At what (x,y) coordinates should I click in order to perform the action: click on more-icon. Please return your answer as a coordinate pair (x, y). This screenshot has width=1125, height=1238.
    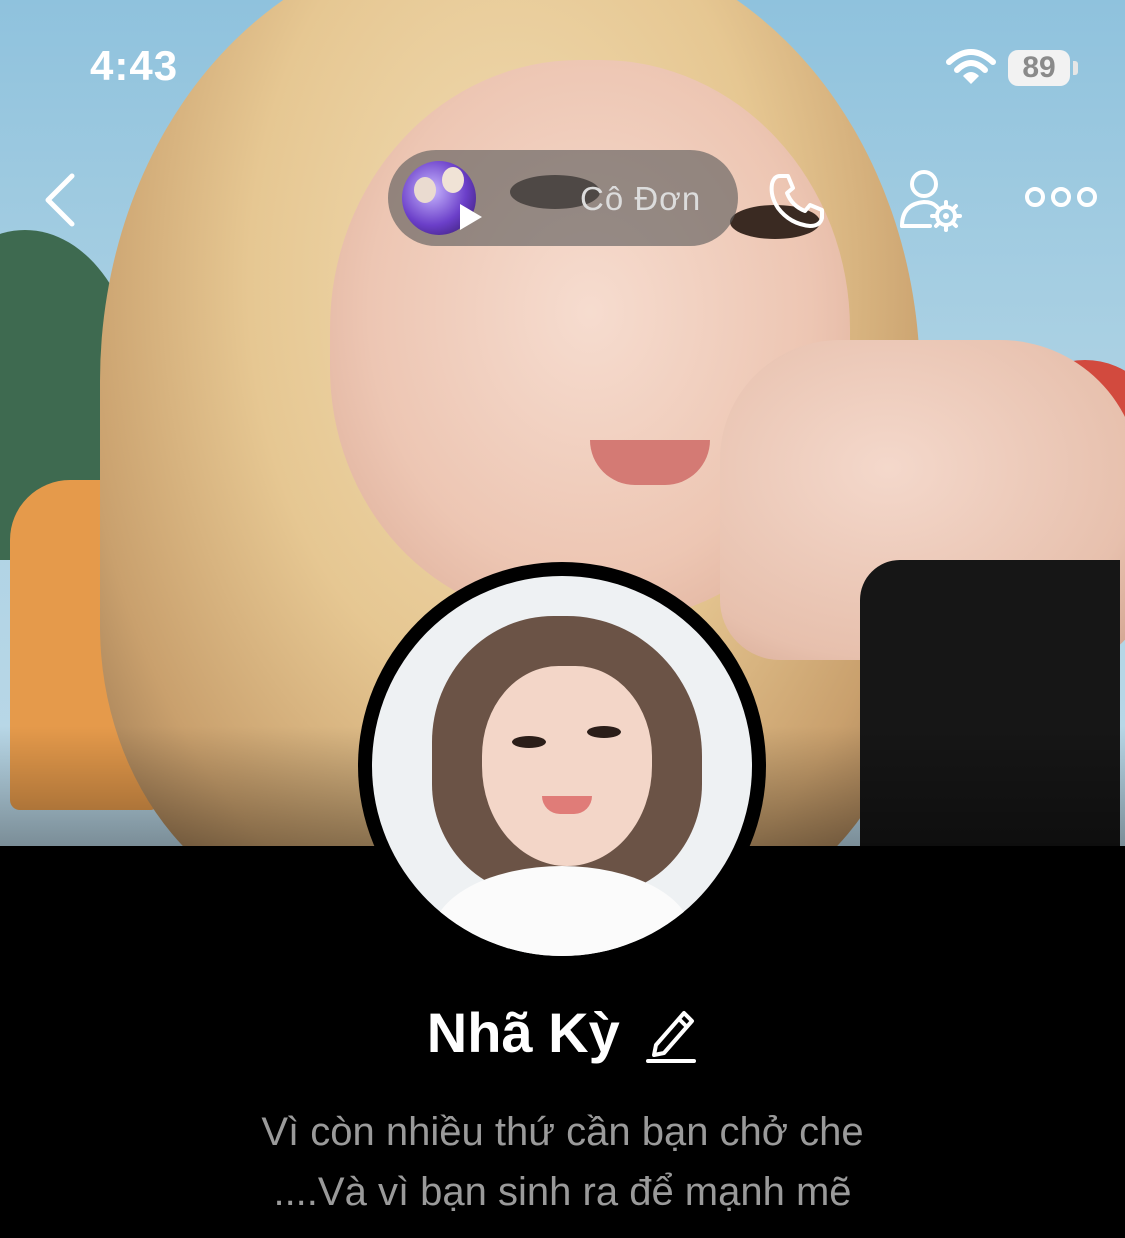
    Looking at the image, I should click on (1061, 197).